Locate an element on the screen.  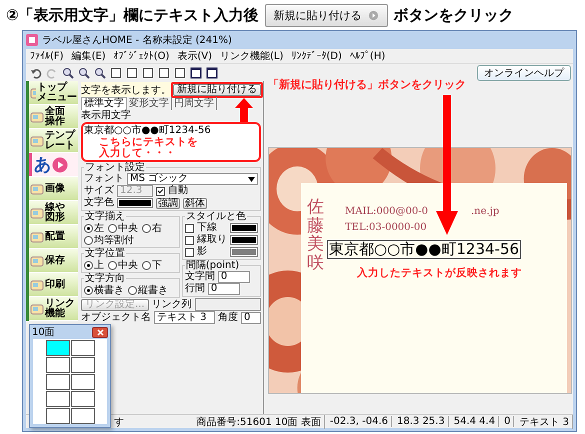
tab: 標準文字 is located at coordinates (104, 103).